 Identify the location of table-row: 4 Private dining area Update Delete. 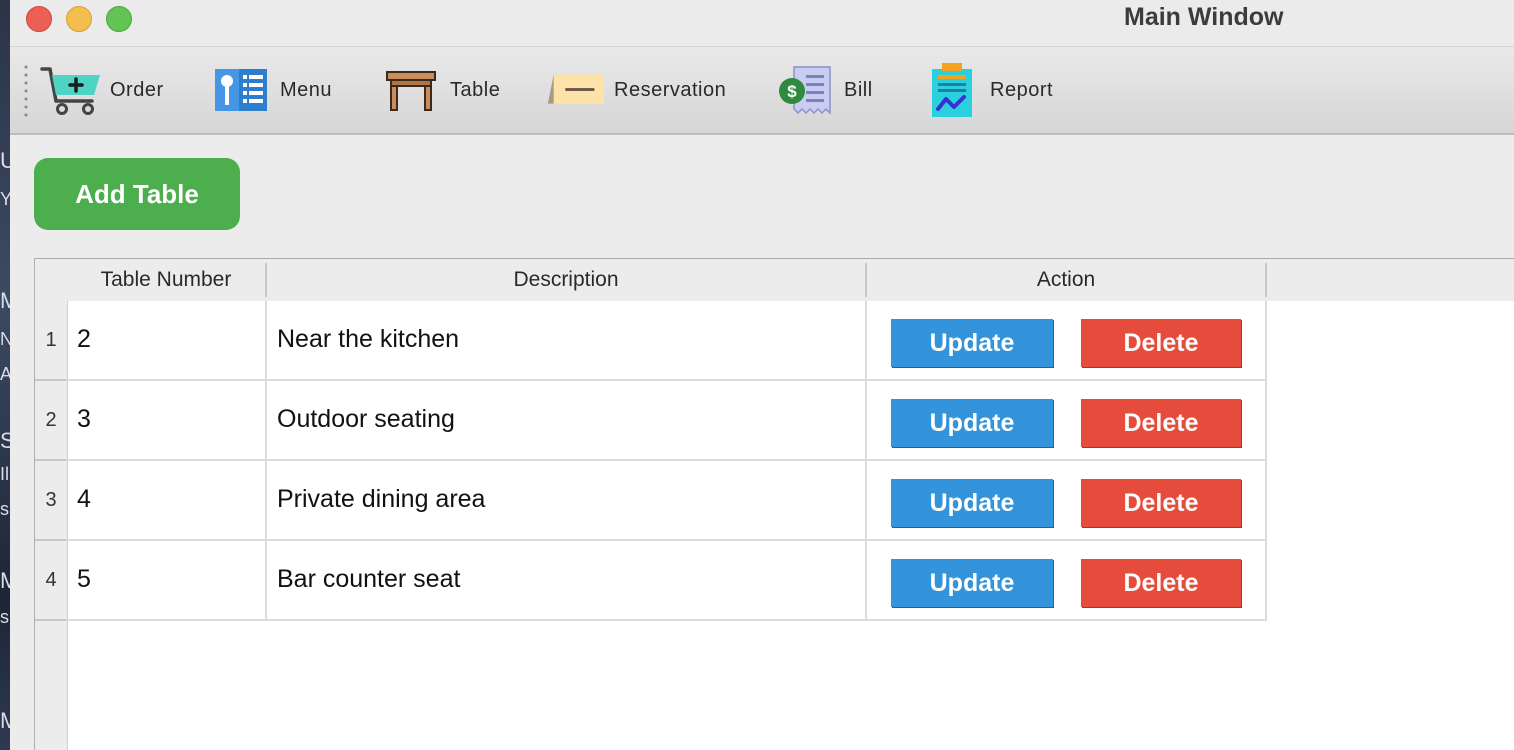
(667, 501).